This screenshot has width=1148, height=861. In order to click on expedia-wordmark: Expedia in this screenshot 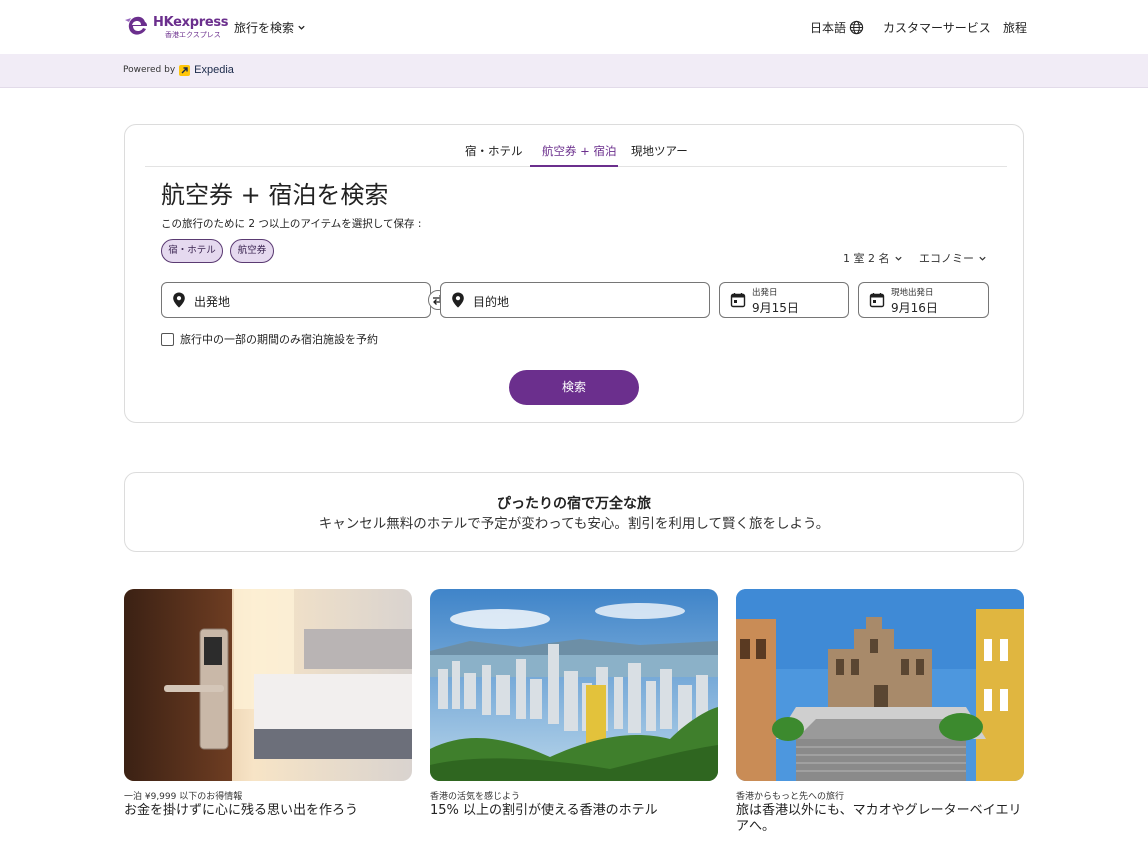, I will do `click(214, 70)`.